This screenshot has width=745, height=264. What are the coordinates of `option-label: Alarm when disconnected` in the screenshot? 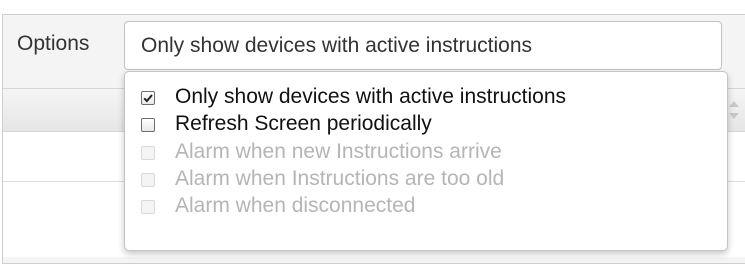 It's located at (295, 205).